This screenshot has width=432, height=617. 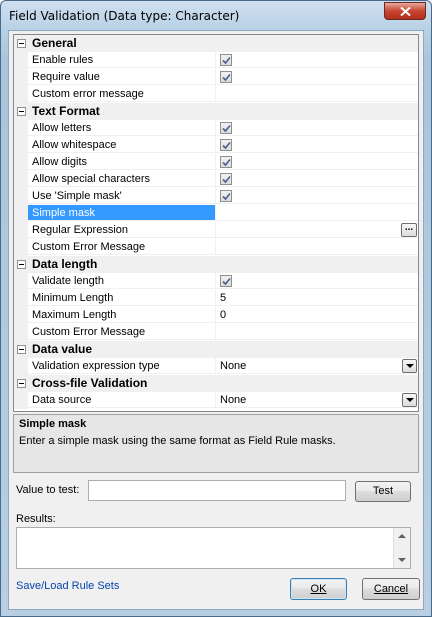 What do you see at coordinates (213, 548) in the screenshot?
I see `results-textarea` at bounding box center [213, 548].